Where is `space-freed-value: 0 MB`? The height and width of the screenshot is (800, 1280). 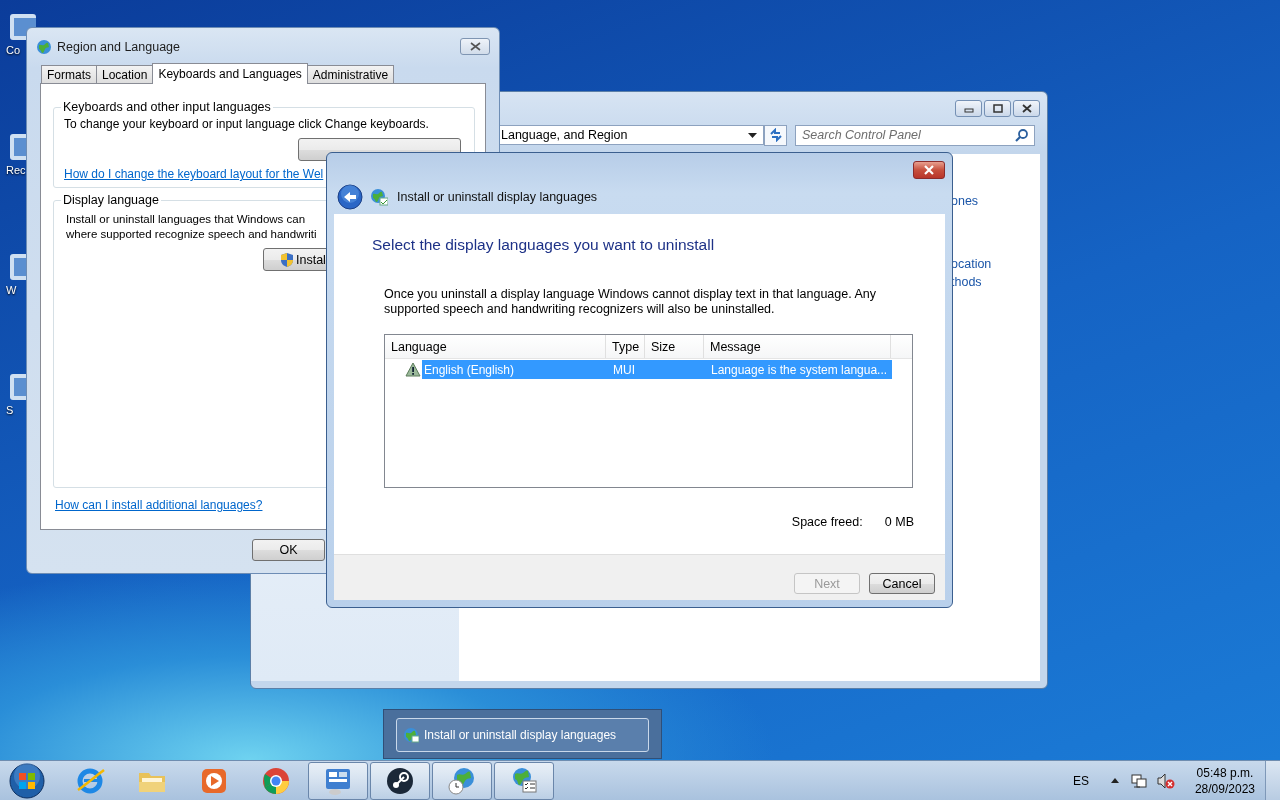
space-freed-value: 0 MB is located at coordinates (899, 522).